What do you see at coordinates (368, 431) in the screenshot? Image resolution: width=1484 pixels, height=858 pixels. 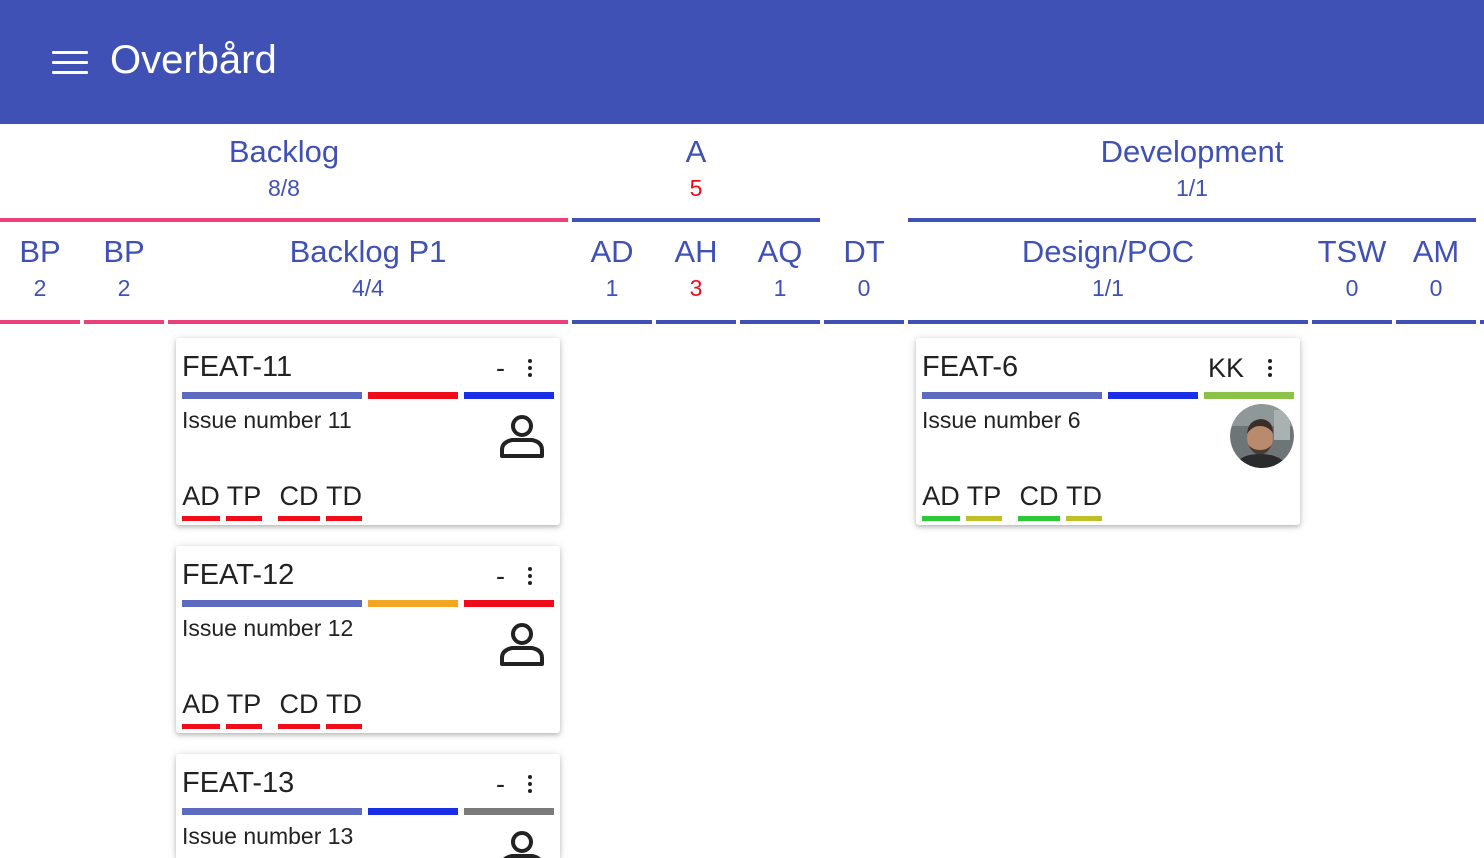 I see `issue-card: FEAT-11 - Issue number 11 AD TP CD TD` at bounding box center [368, 431].